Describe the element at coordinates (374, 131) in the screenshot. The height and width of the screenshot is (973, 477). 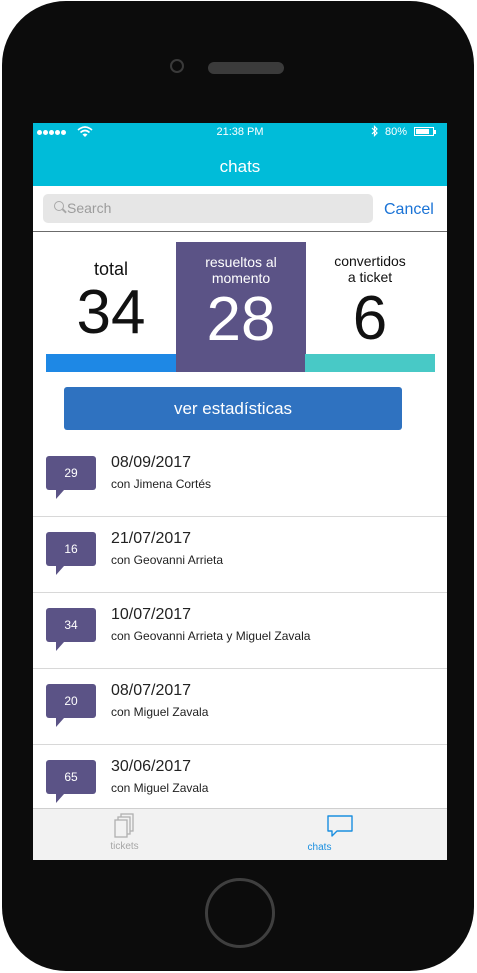
I see `bluetooth-icon` at that location.